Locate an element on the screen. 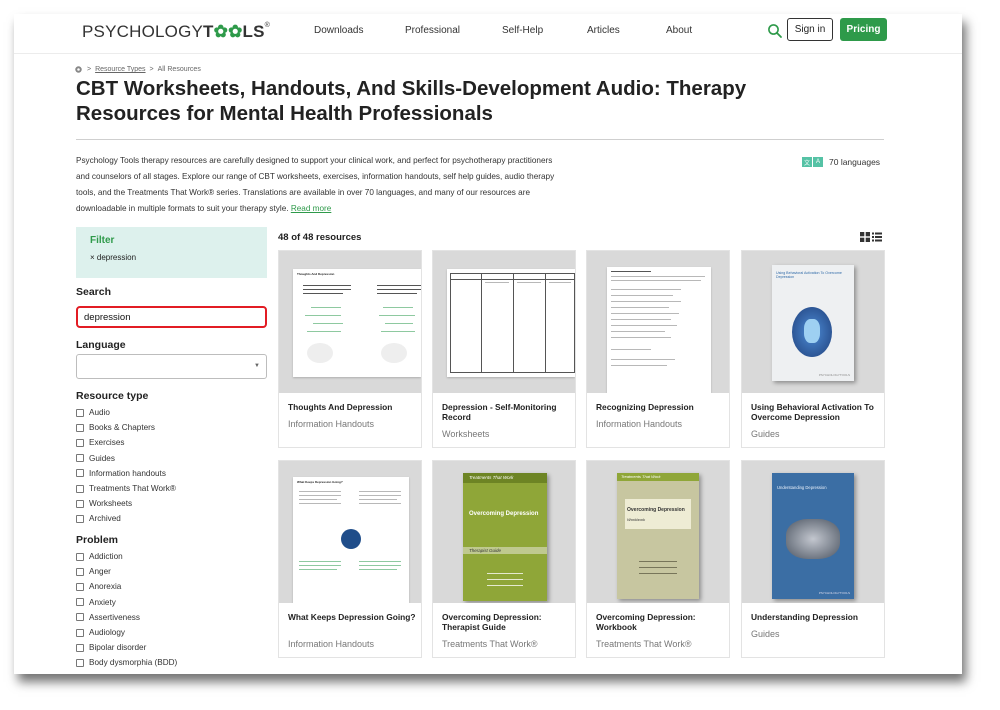 This screenshot has width=1000, height=710. checkbox-treatments-that-work: Treatments That Work® is located at coordinates (126, 488).